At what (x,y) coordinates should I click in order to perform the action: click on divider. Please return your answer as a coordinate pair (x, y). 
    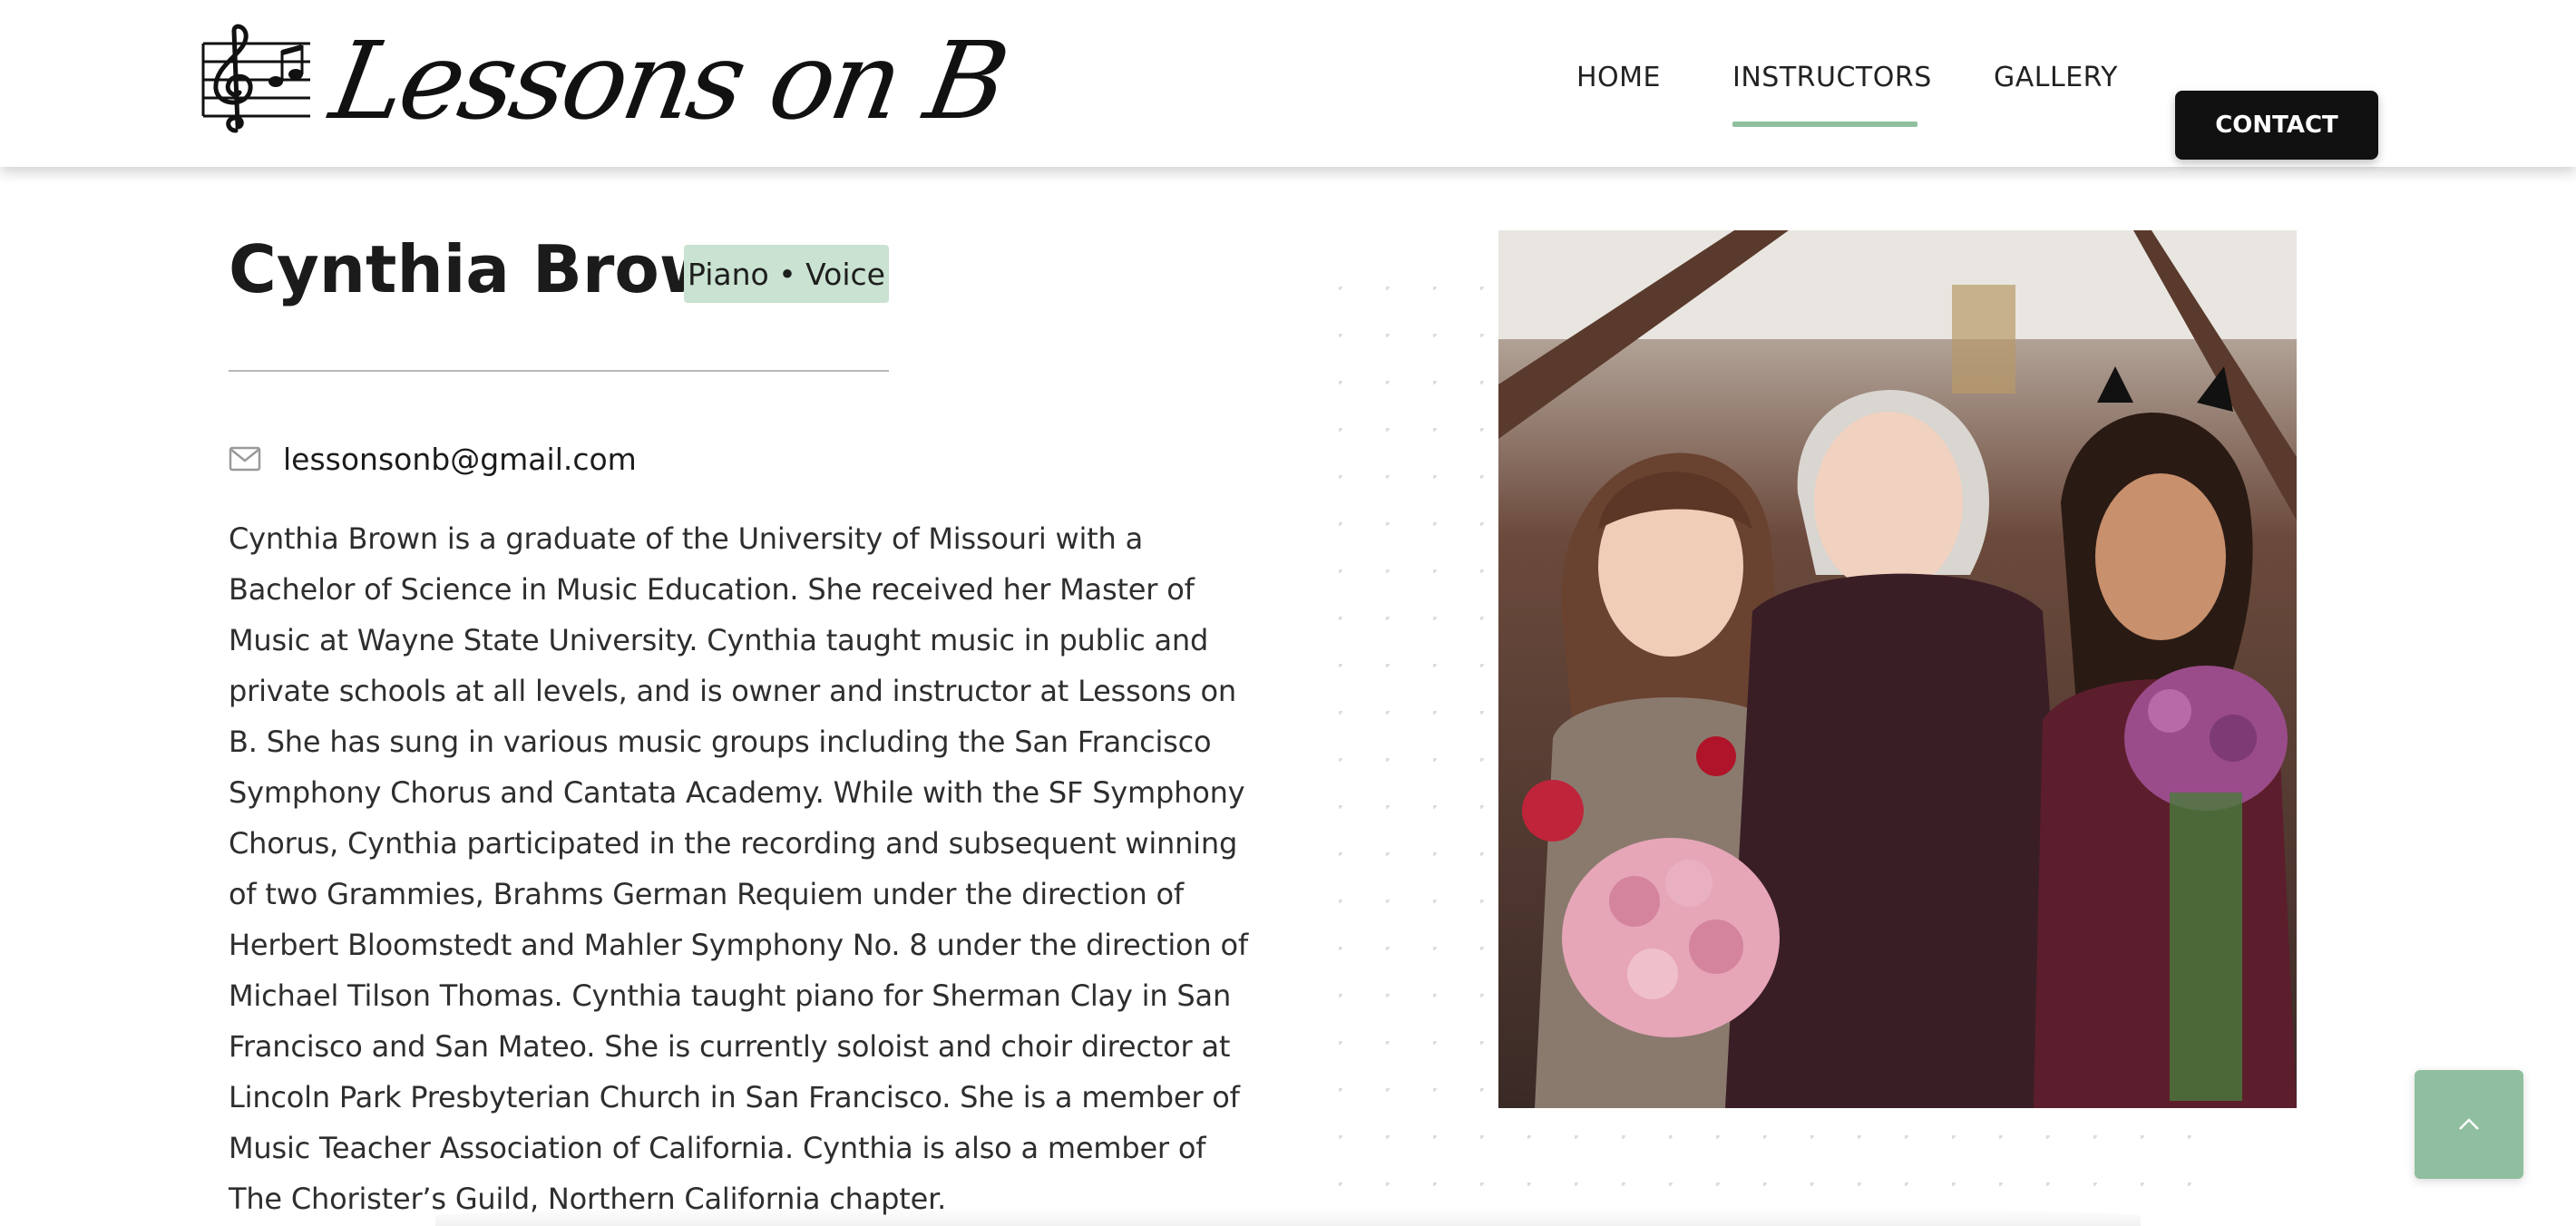
    Looking at the image, I should click on (559, 371).